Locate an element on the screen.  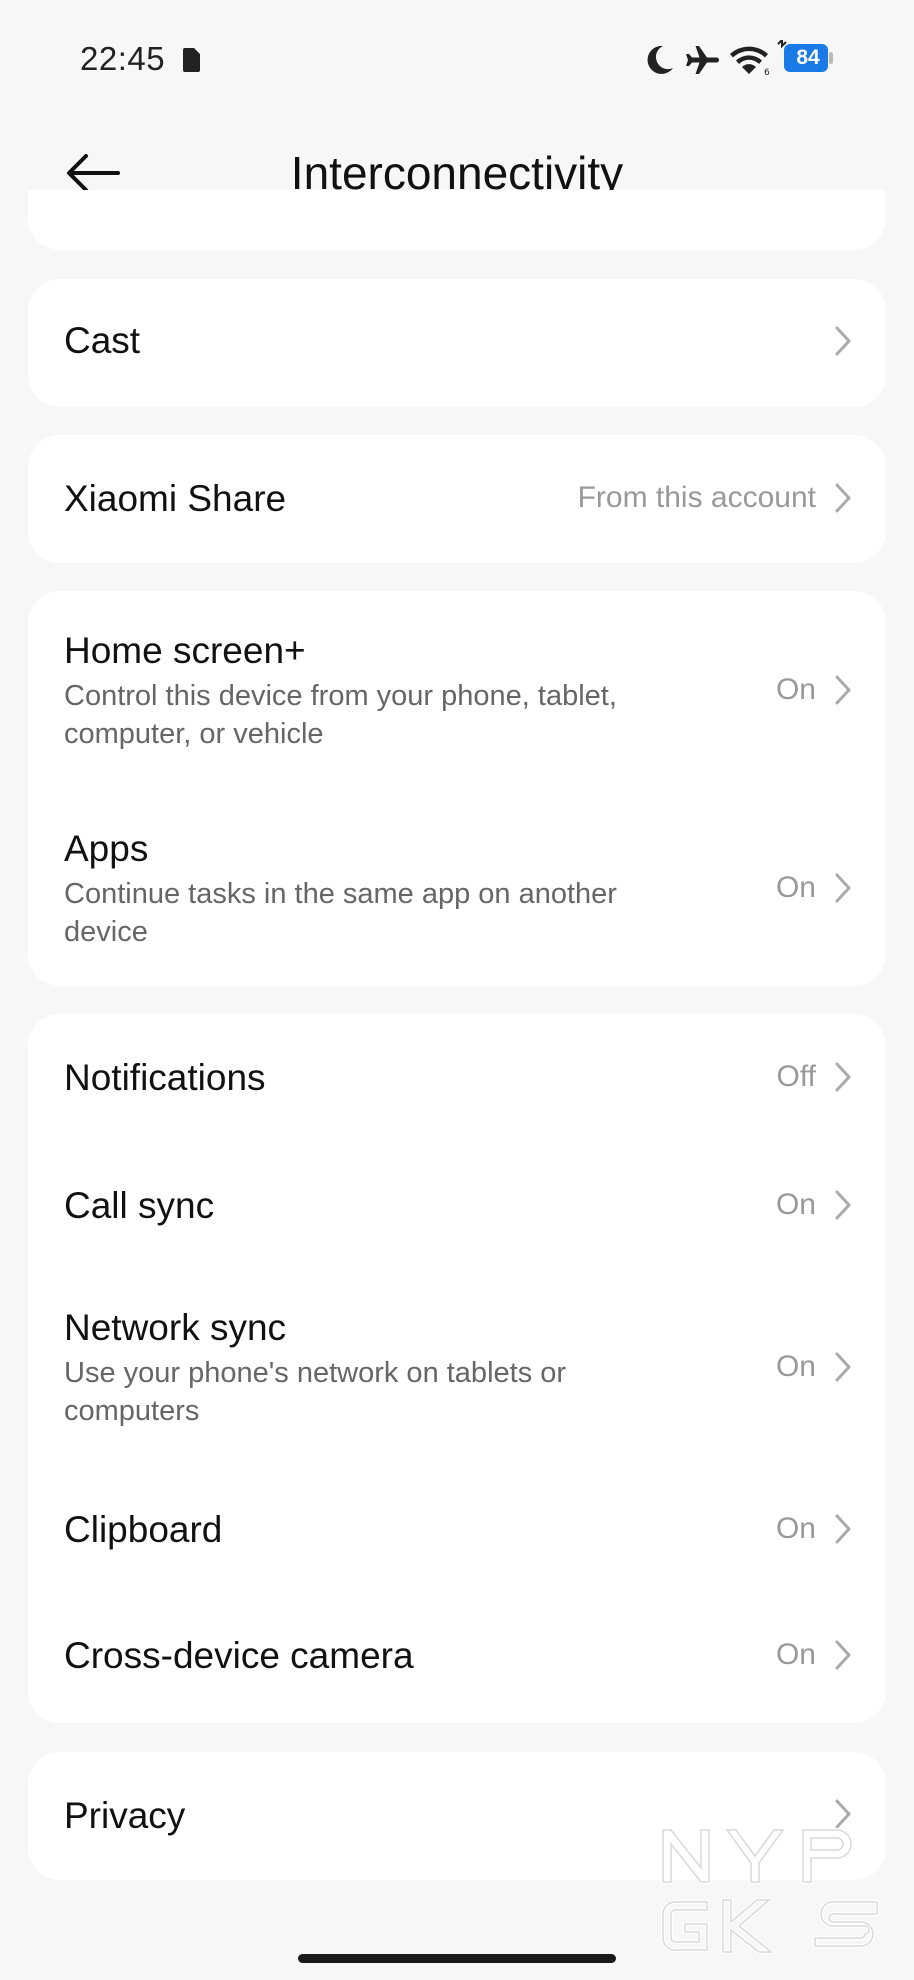
moon-icon is located at coordinates (659, 62).